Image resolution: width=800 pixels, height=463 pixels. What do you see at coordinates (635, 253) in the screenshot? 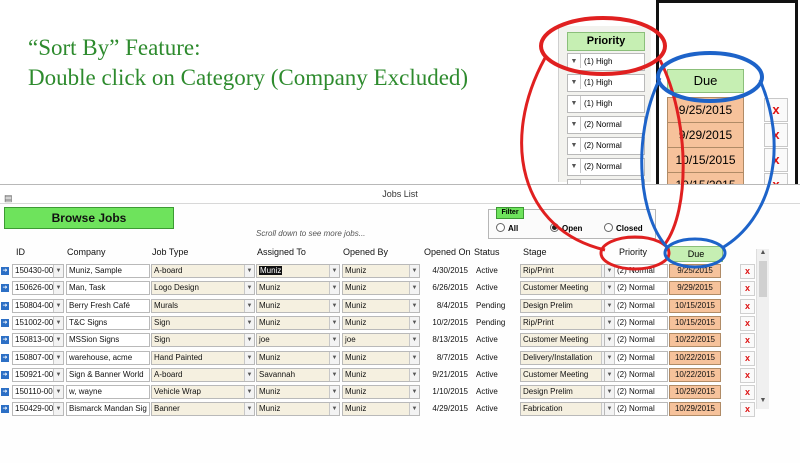
I see `red-circle-table` at bounding box center [635, 253].